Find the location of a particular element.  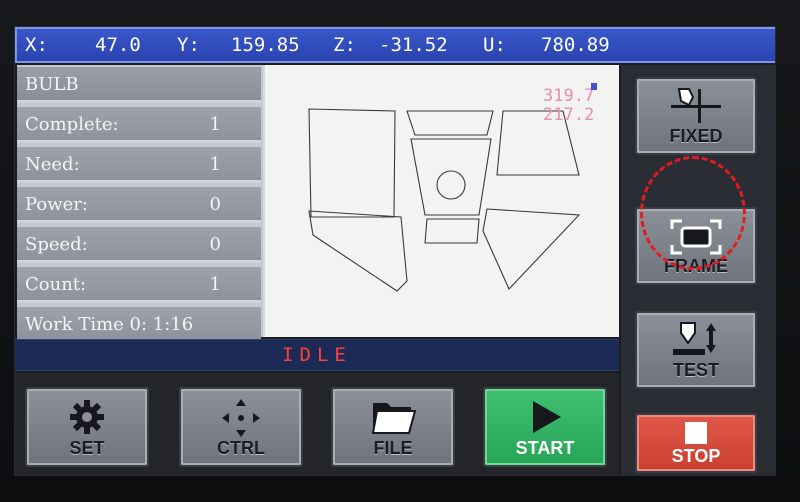

x-axis-value: 47.0 is located at coordinates (118, 45).